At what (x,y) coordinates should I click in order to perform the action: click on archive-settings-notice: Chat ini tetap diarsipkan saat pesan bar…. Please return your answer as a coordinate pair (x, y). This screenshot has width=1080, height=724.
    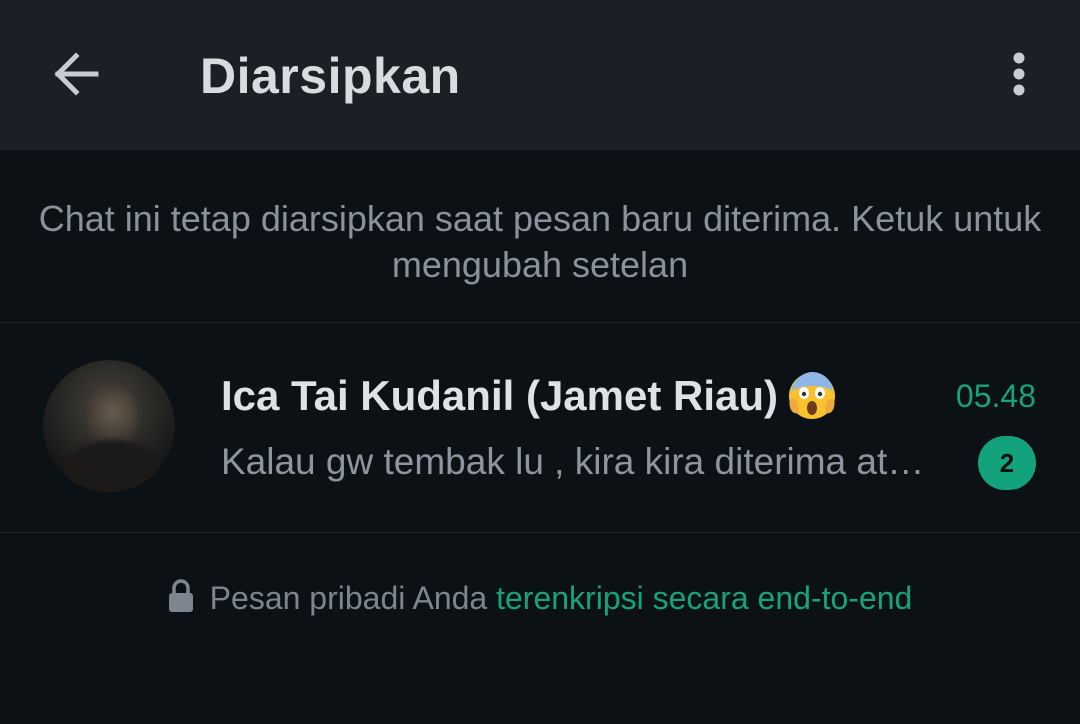
    Looking at the image, I should click on (540, 242).